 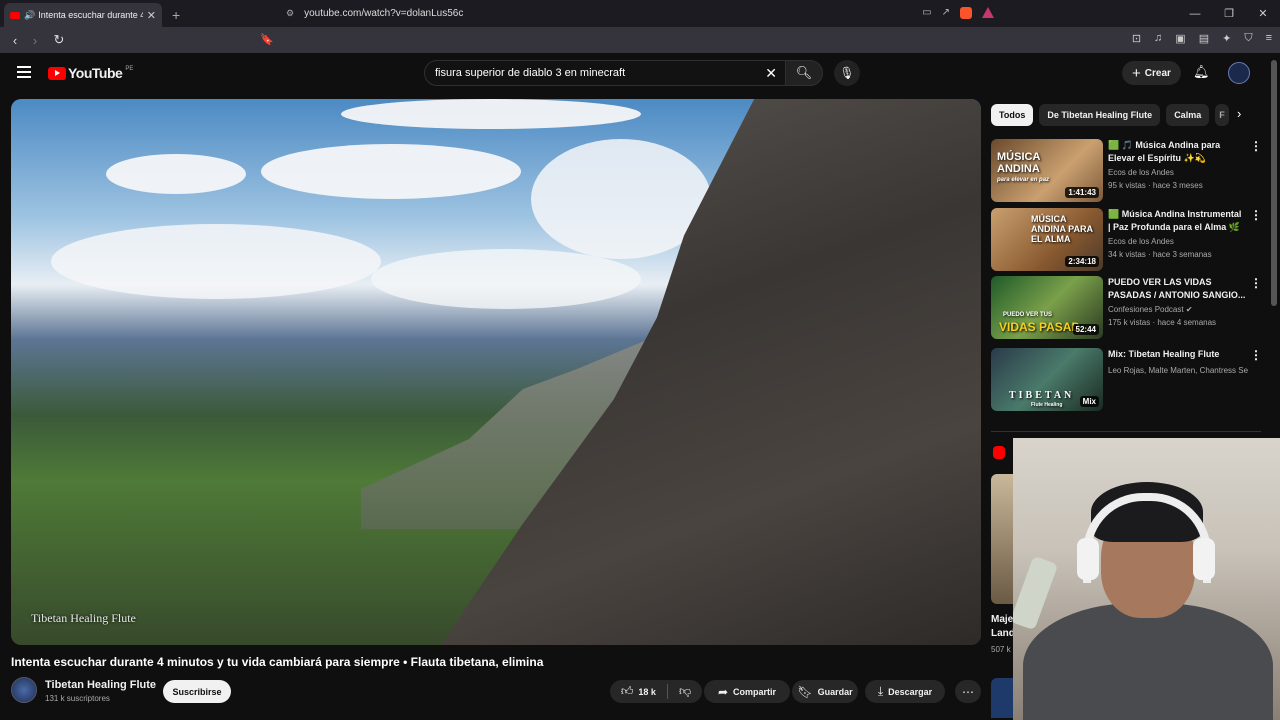 I want to click on new-tab-button: +, so click(x=176, y=15).